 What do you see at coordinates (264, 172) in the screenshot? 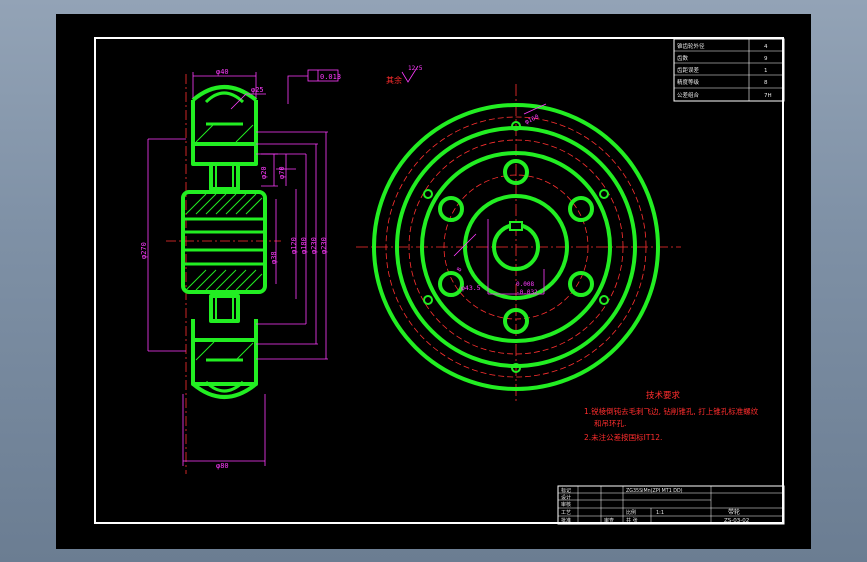
I see `dim-d20: φ20` at bounding box center [264, 172].